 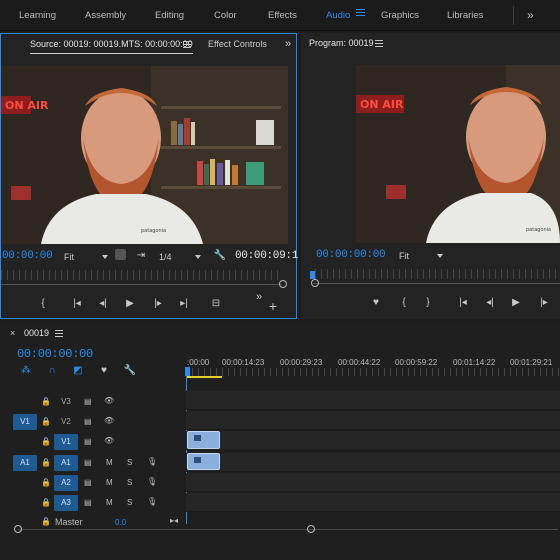 I want to click on track-label-v2: V2, so click(x=66, y=422).